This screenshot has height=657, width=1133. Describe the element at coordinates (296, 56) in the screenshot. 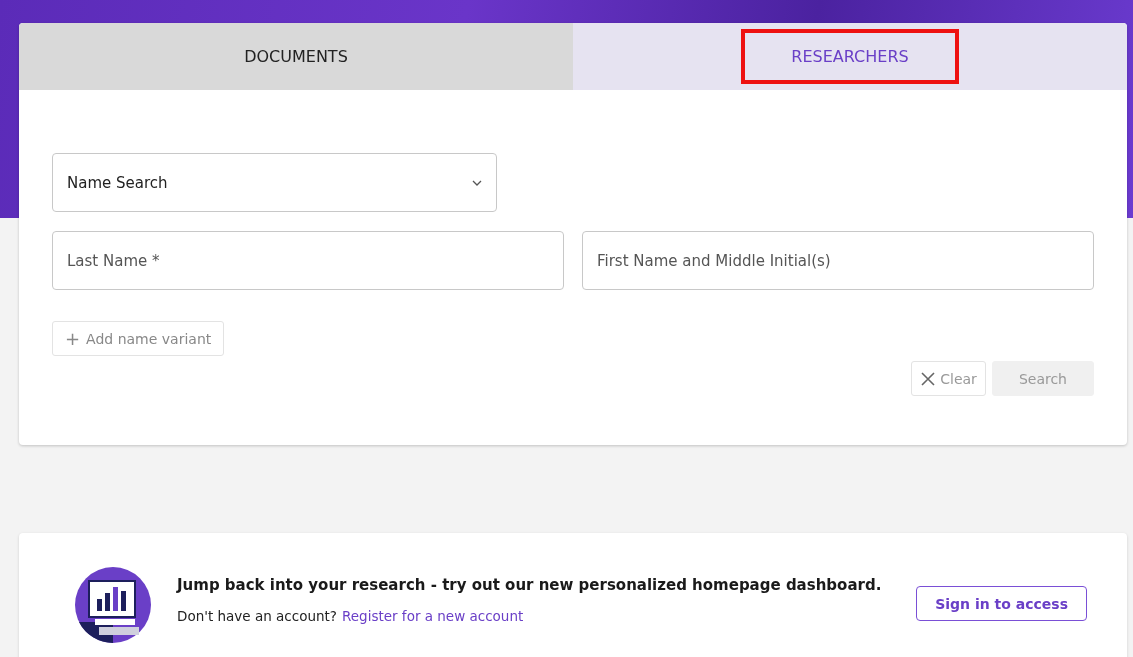

I see `tab: DOCUMENTS` at that location.